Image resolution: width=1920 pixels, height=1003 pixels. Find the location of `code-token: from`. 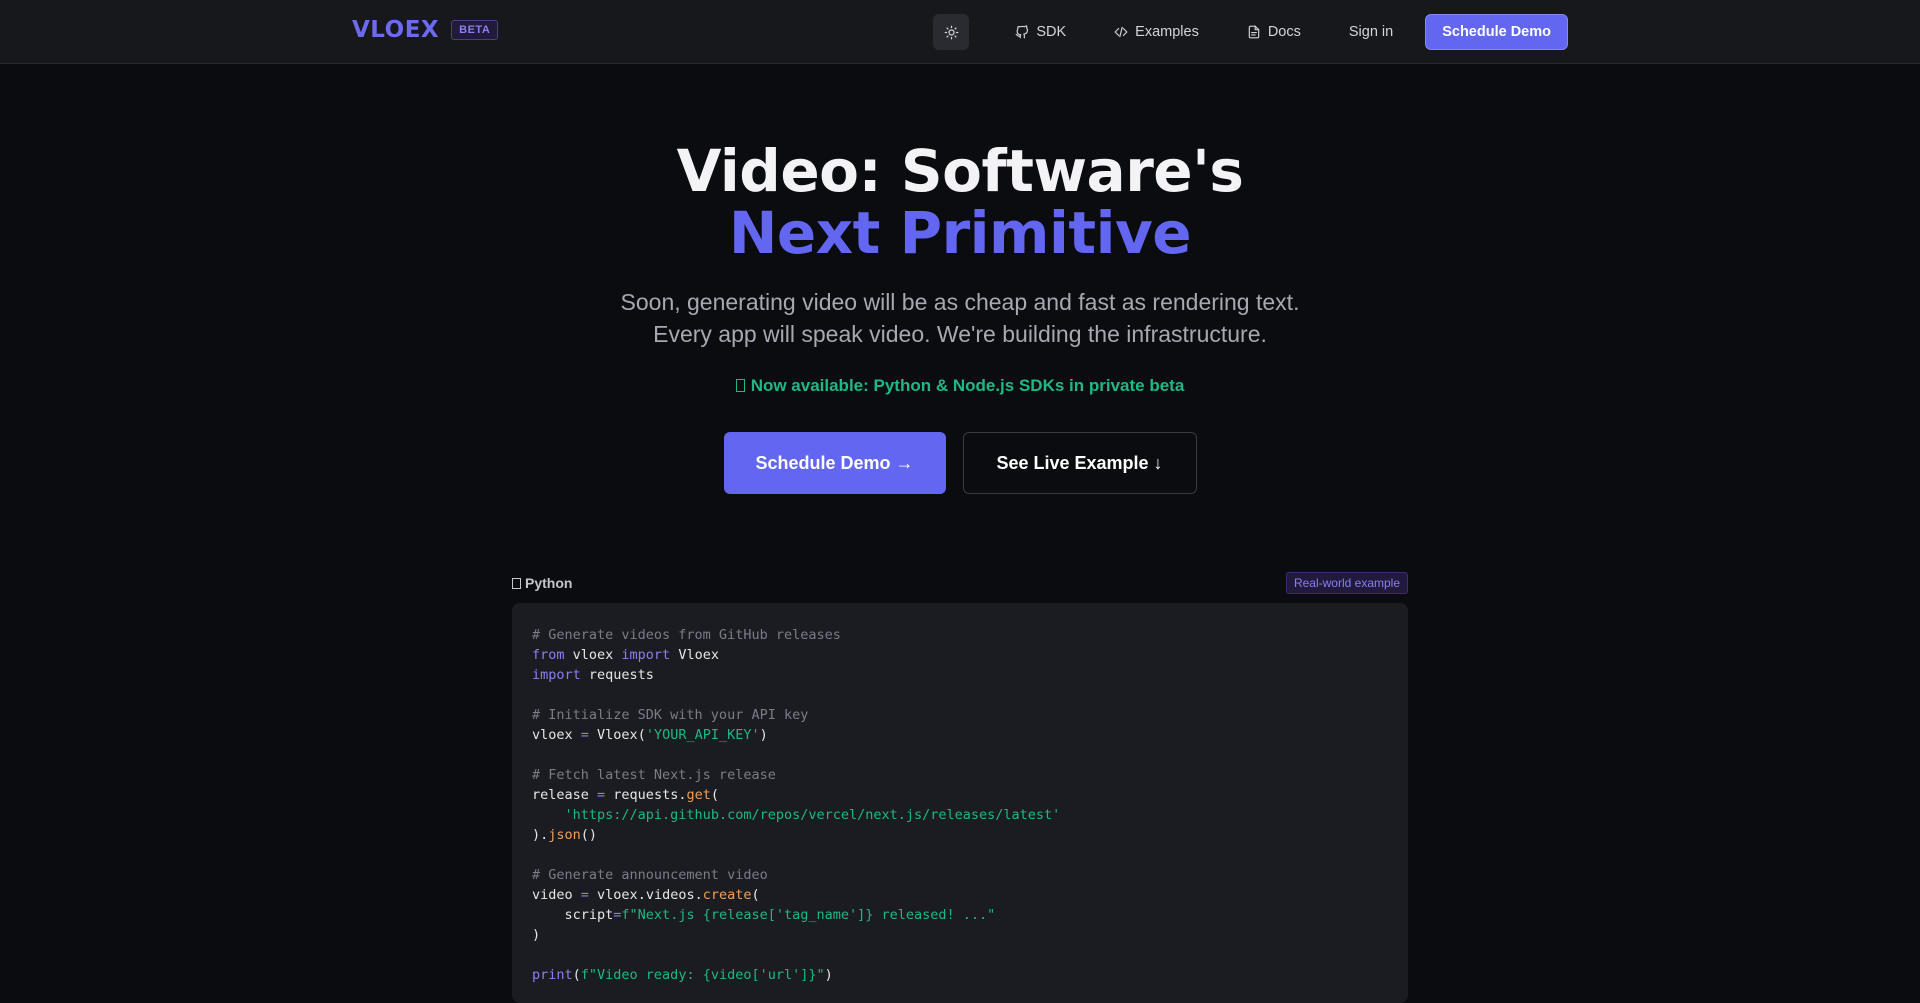

code-token: from is located at coordinates (548, 655).